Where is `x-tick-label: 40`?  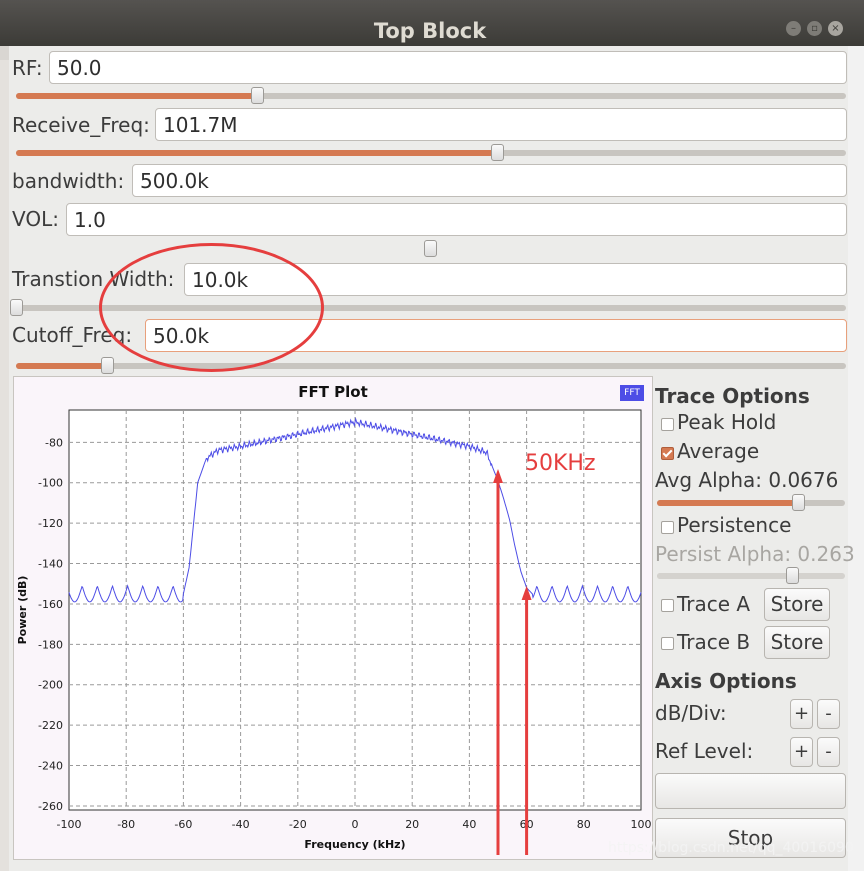
x-tick-label: 40 is located at coordinates (469, 824).